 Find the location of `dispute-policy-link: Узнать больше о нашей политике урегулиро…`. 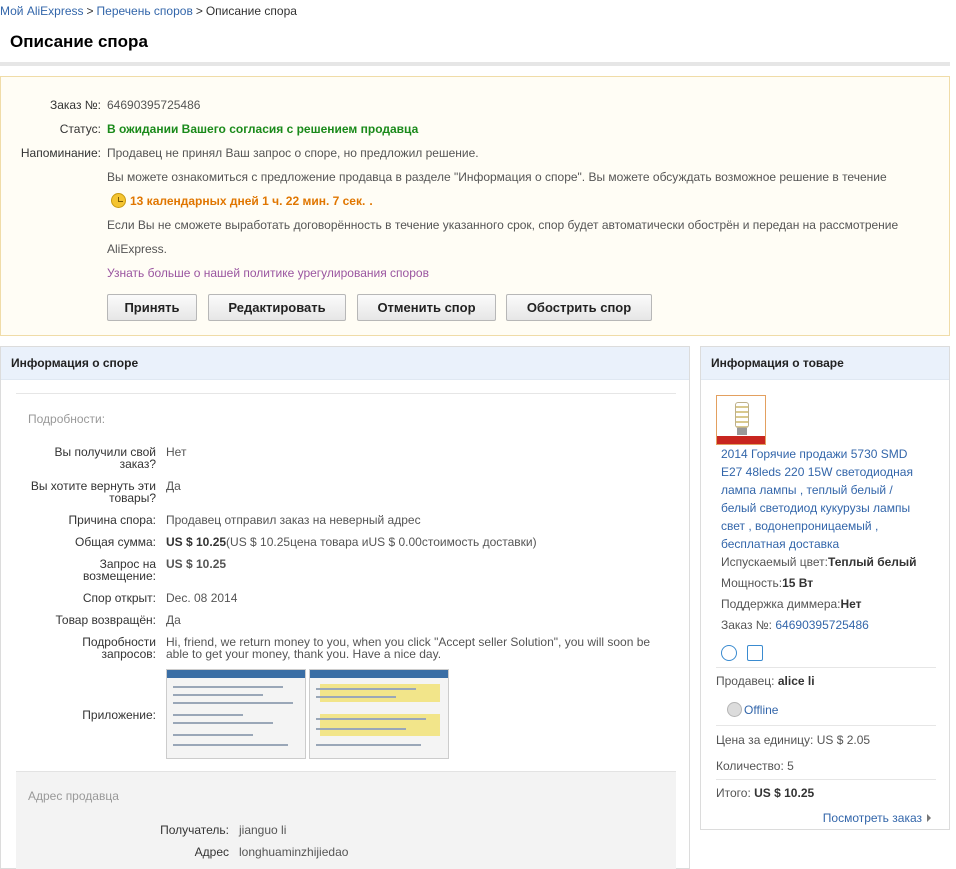

dispute-policy-link: Узнать больше о нашей политике урегулиро… is located at coordinates (268, 273).